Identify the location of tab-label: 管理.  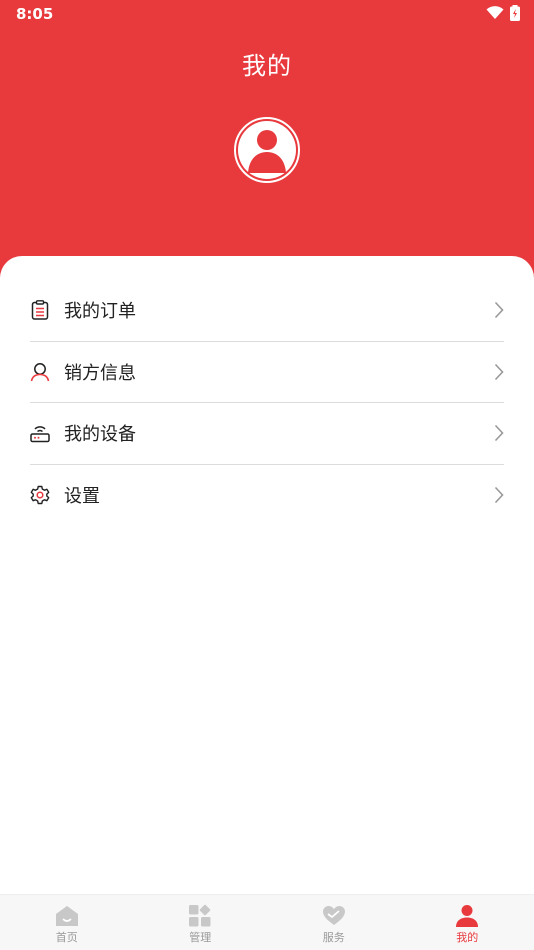
(200, 937).